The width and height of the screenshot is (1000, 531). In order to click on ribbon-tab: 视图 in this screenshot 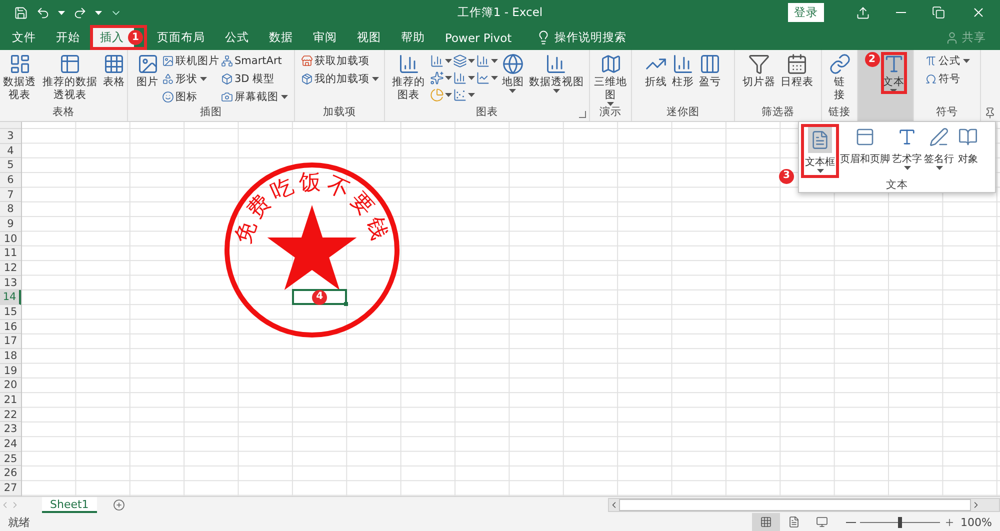, I will do `click(369, 37)`.